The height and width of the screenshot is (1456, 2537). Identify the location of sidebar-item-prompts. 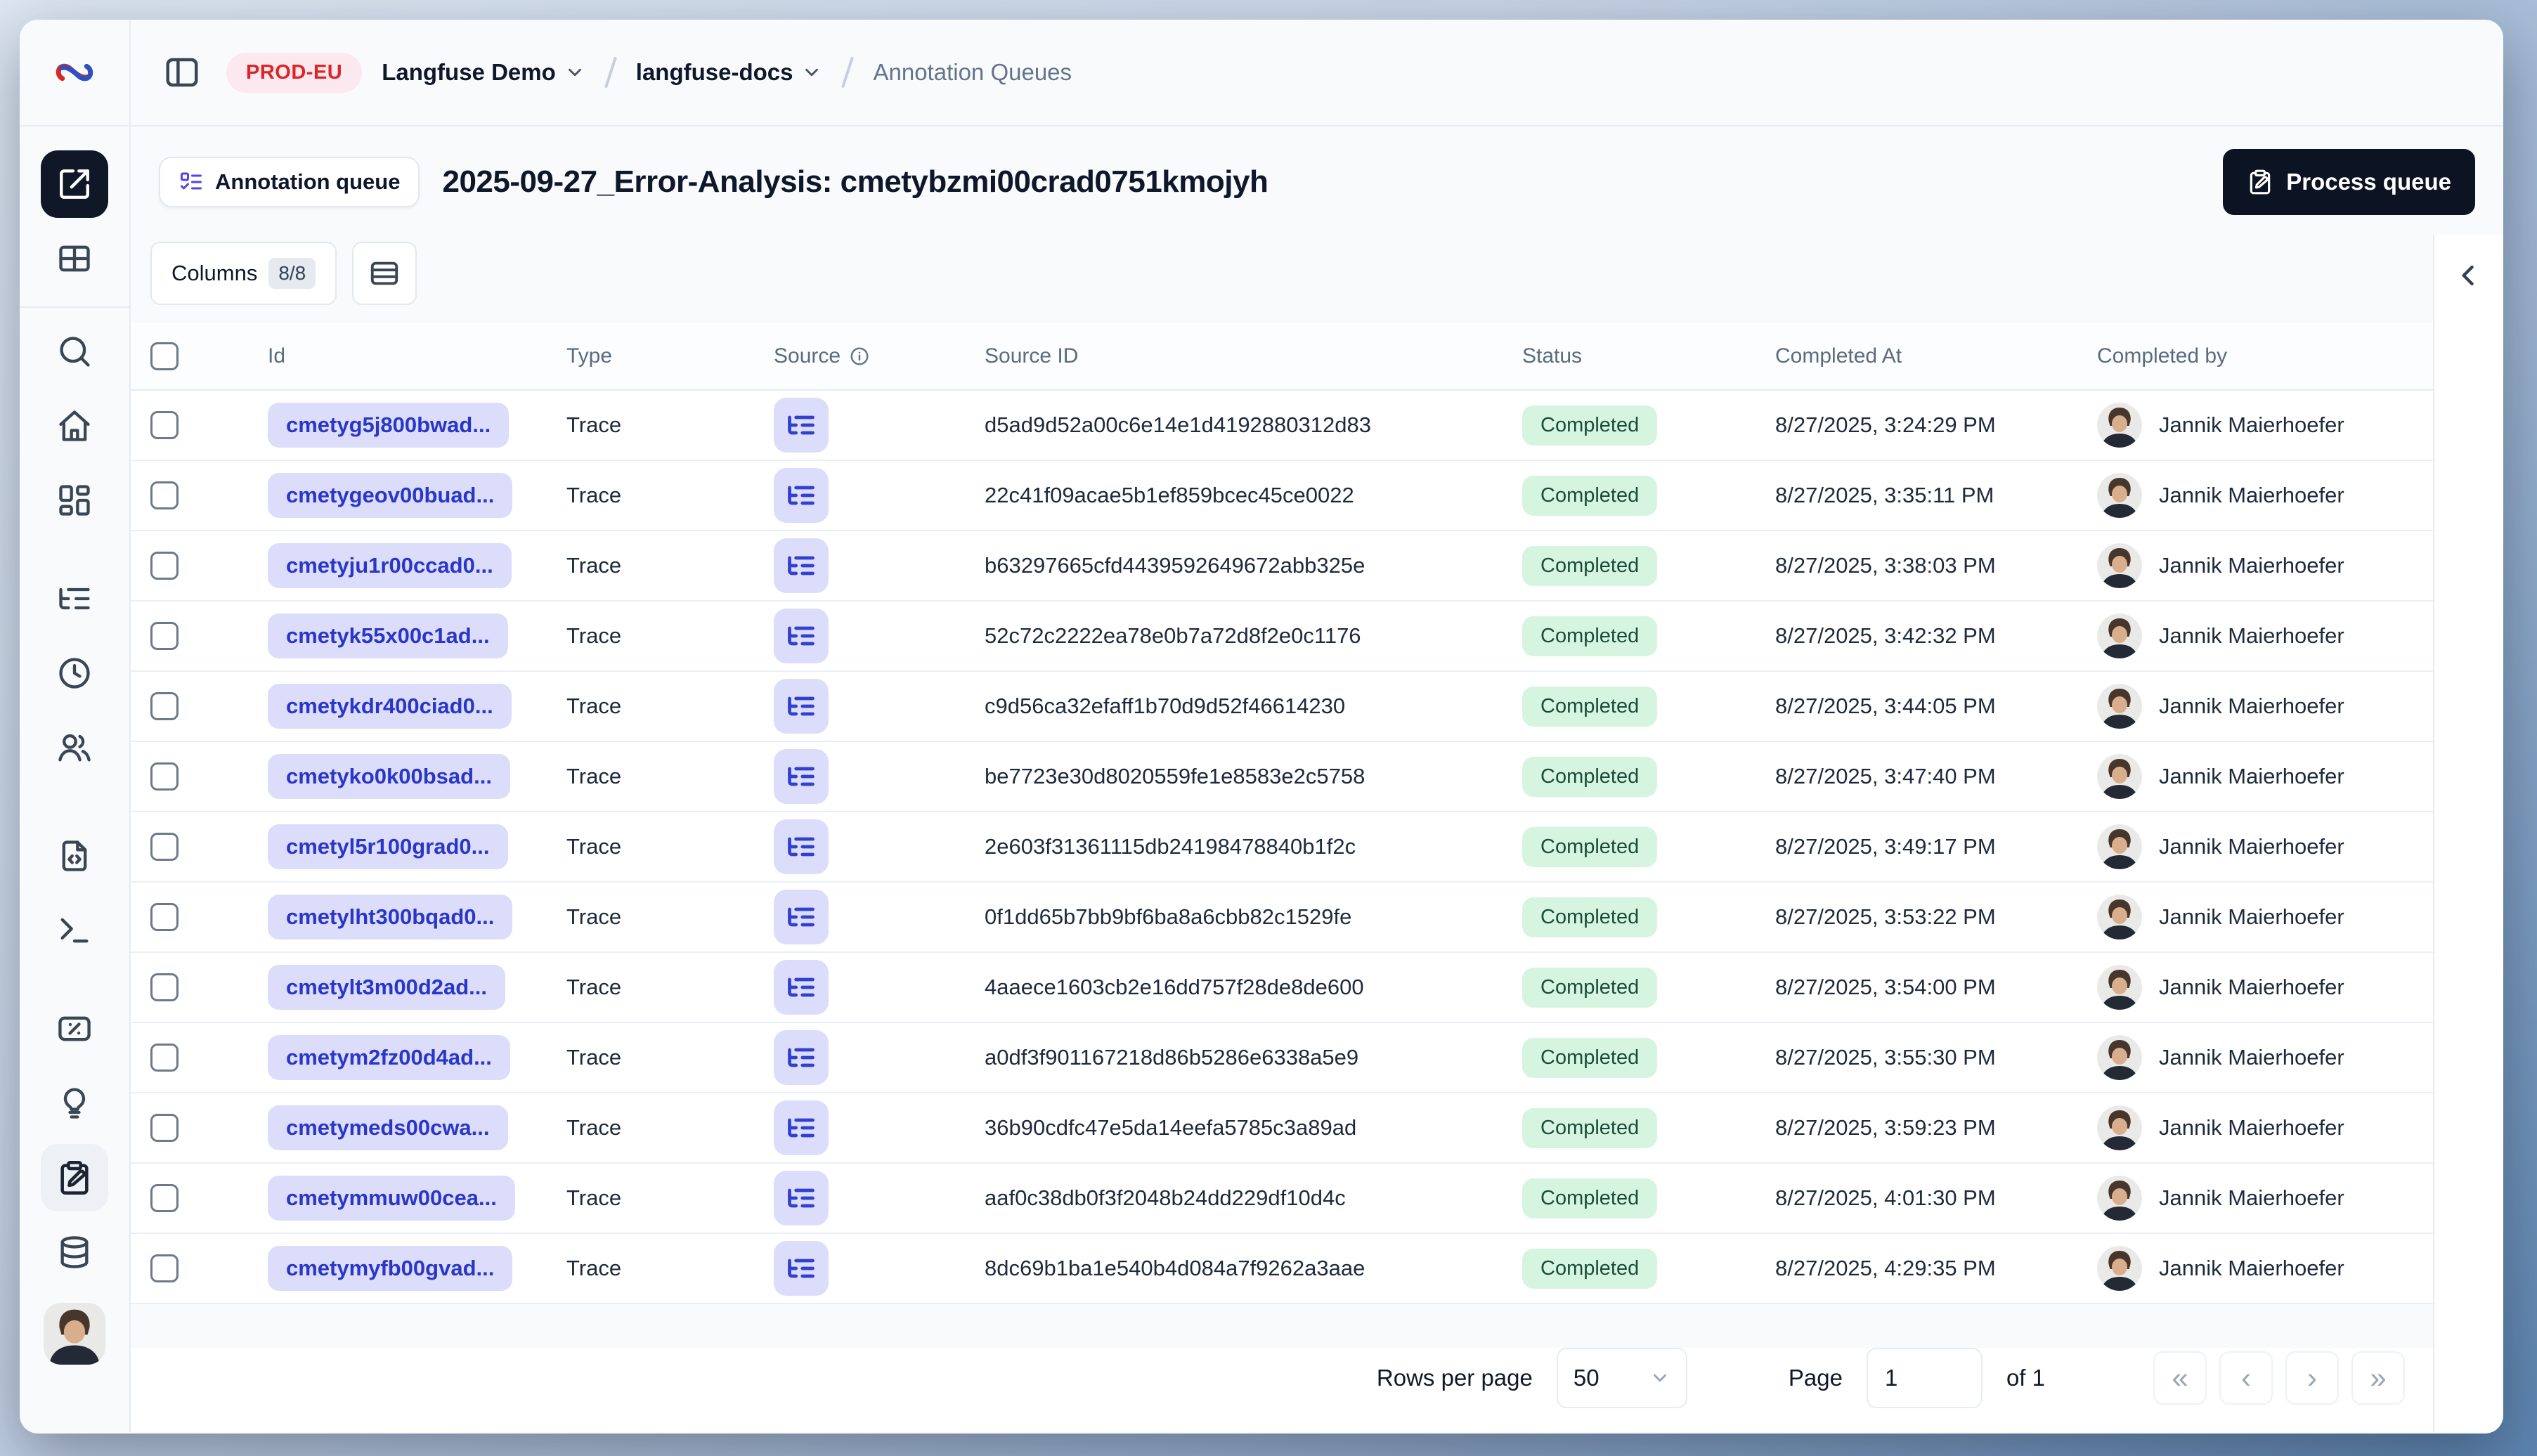
(74, 856).